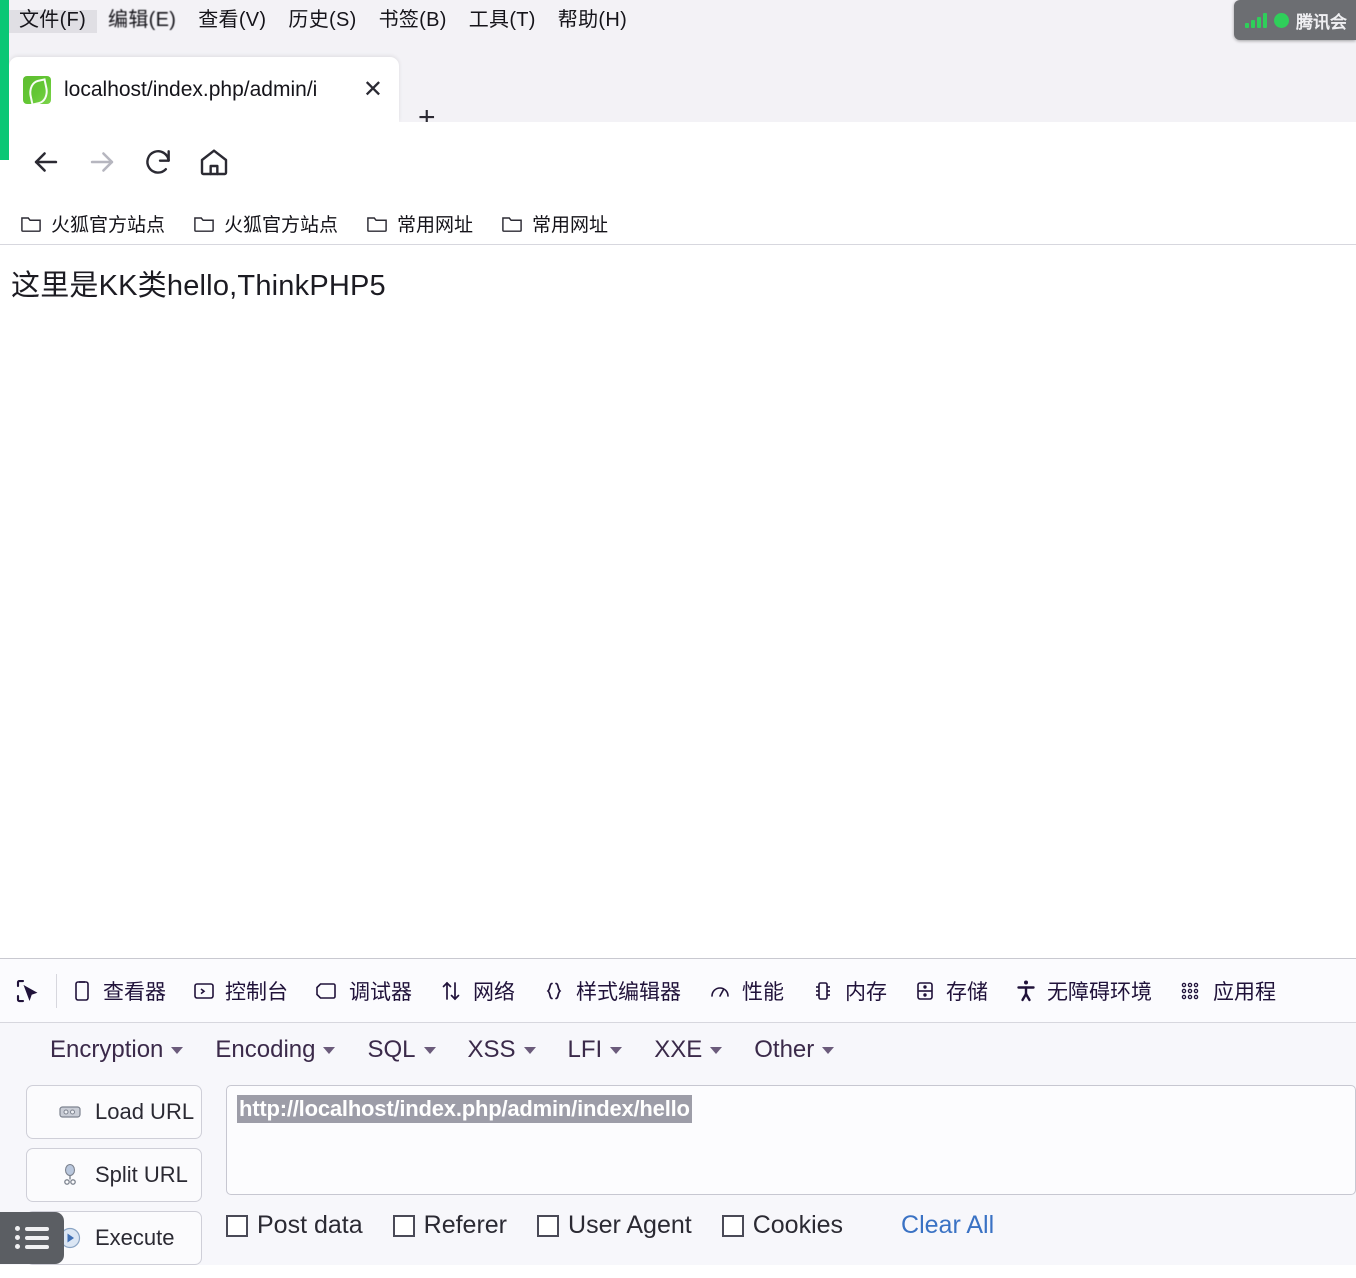 Image resolution: width=1356 pixels, height=1278 pixels. I want to click on bookmark-item-firefox-1: 火狐官方站点, so click(92, 223).